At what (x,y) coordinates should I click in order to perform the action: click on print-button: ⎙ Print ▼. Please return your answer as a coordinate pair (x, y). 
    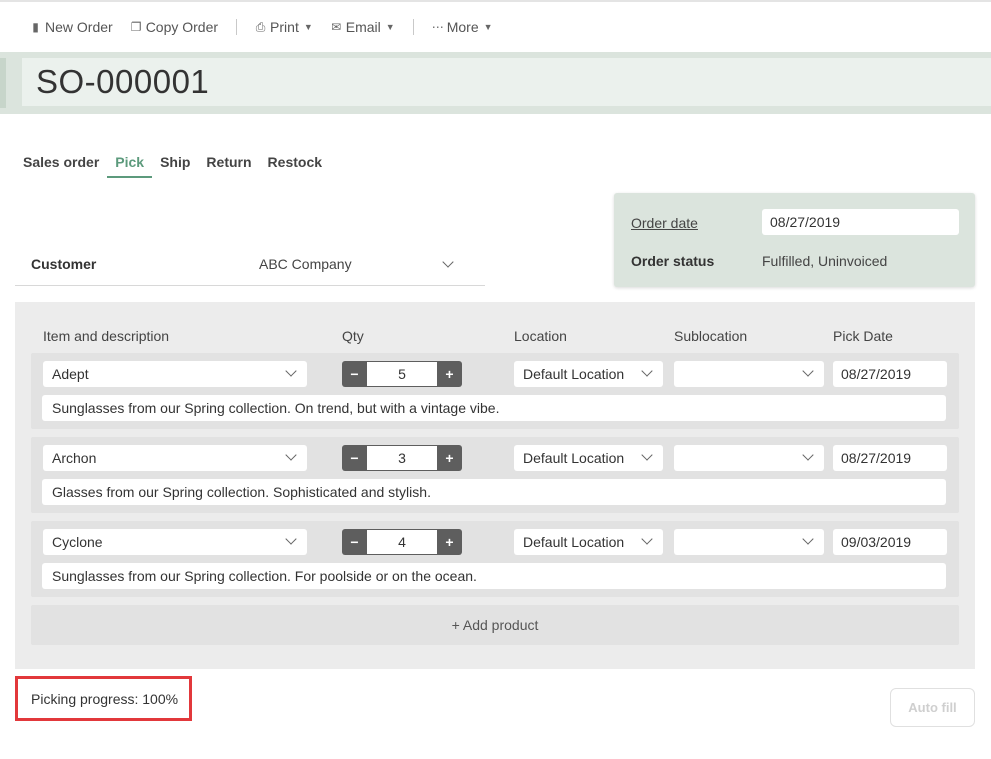
    Looking at the image, I should click on (284, 27).